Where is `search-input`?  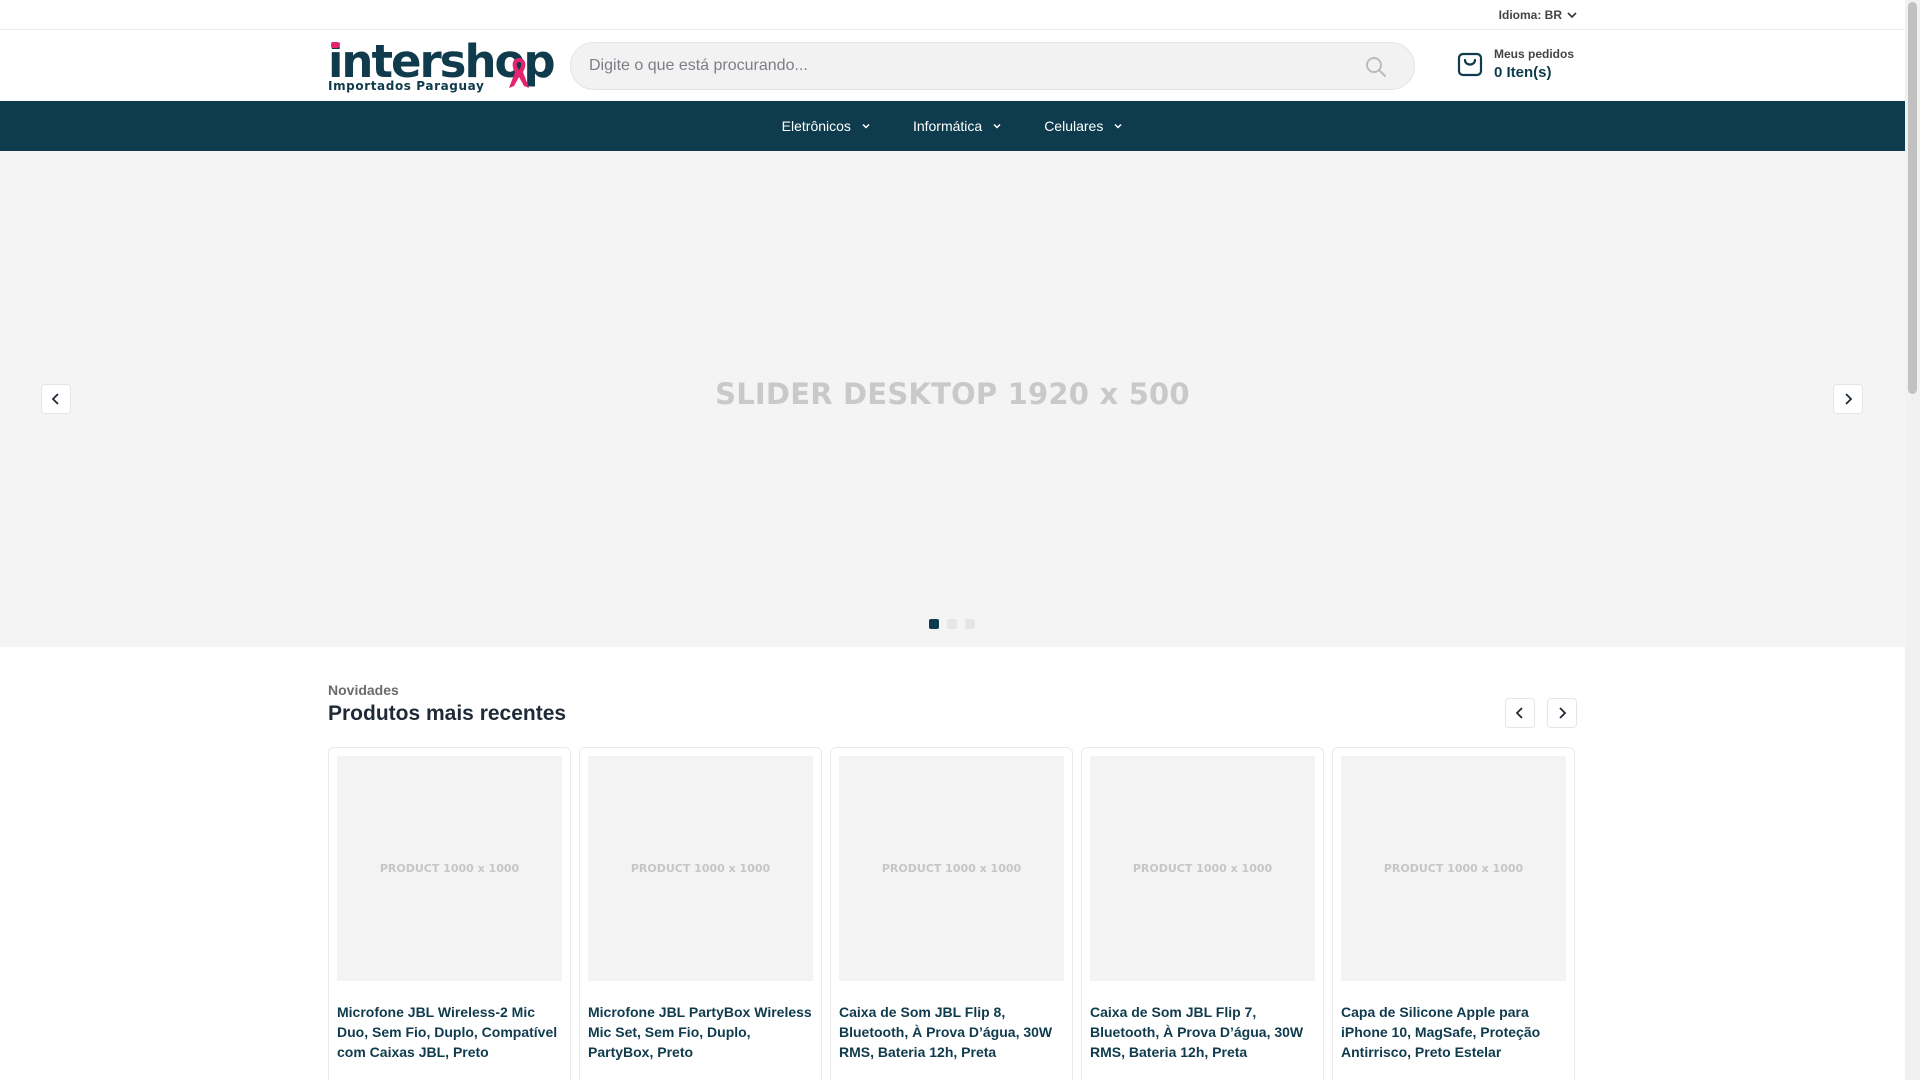 search-input is located at coordinates (969, 66).